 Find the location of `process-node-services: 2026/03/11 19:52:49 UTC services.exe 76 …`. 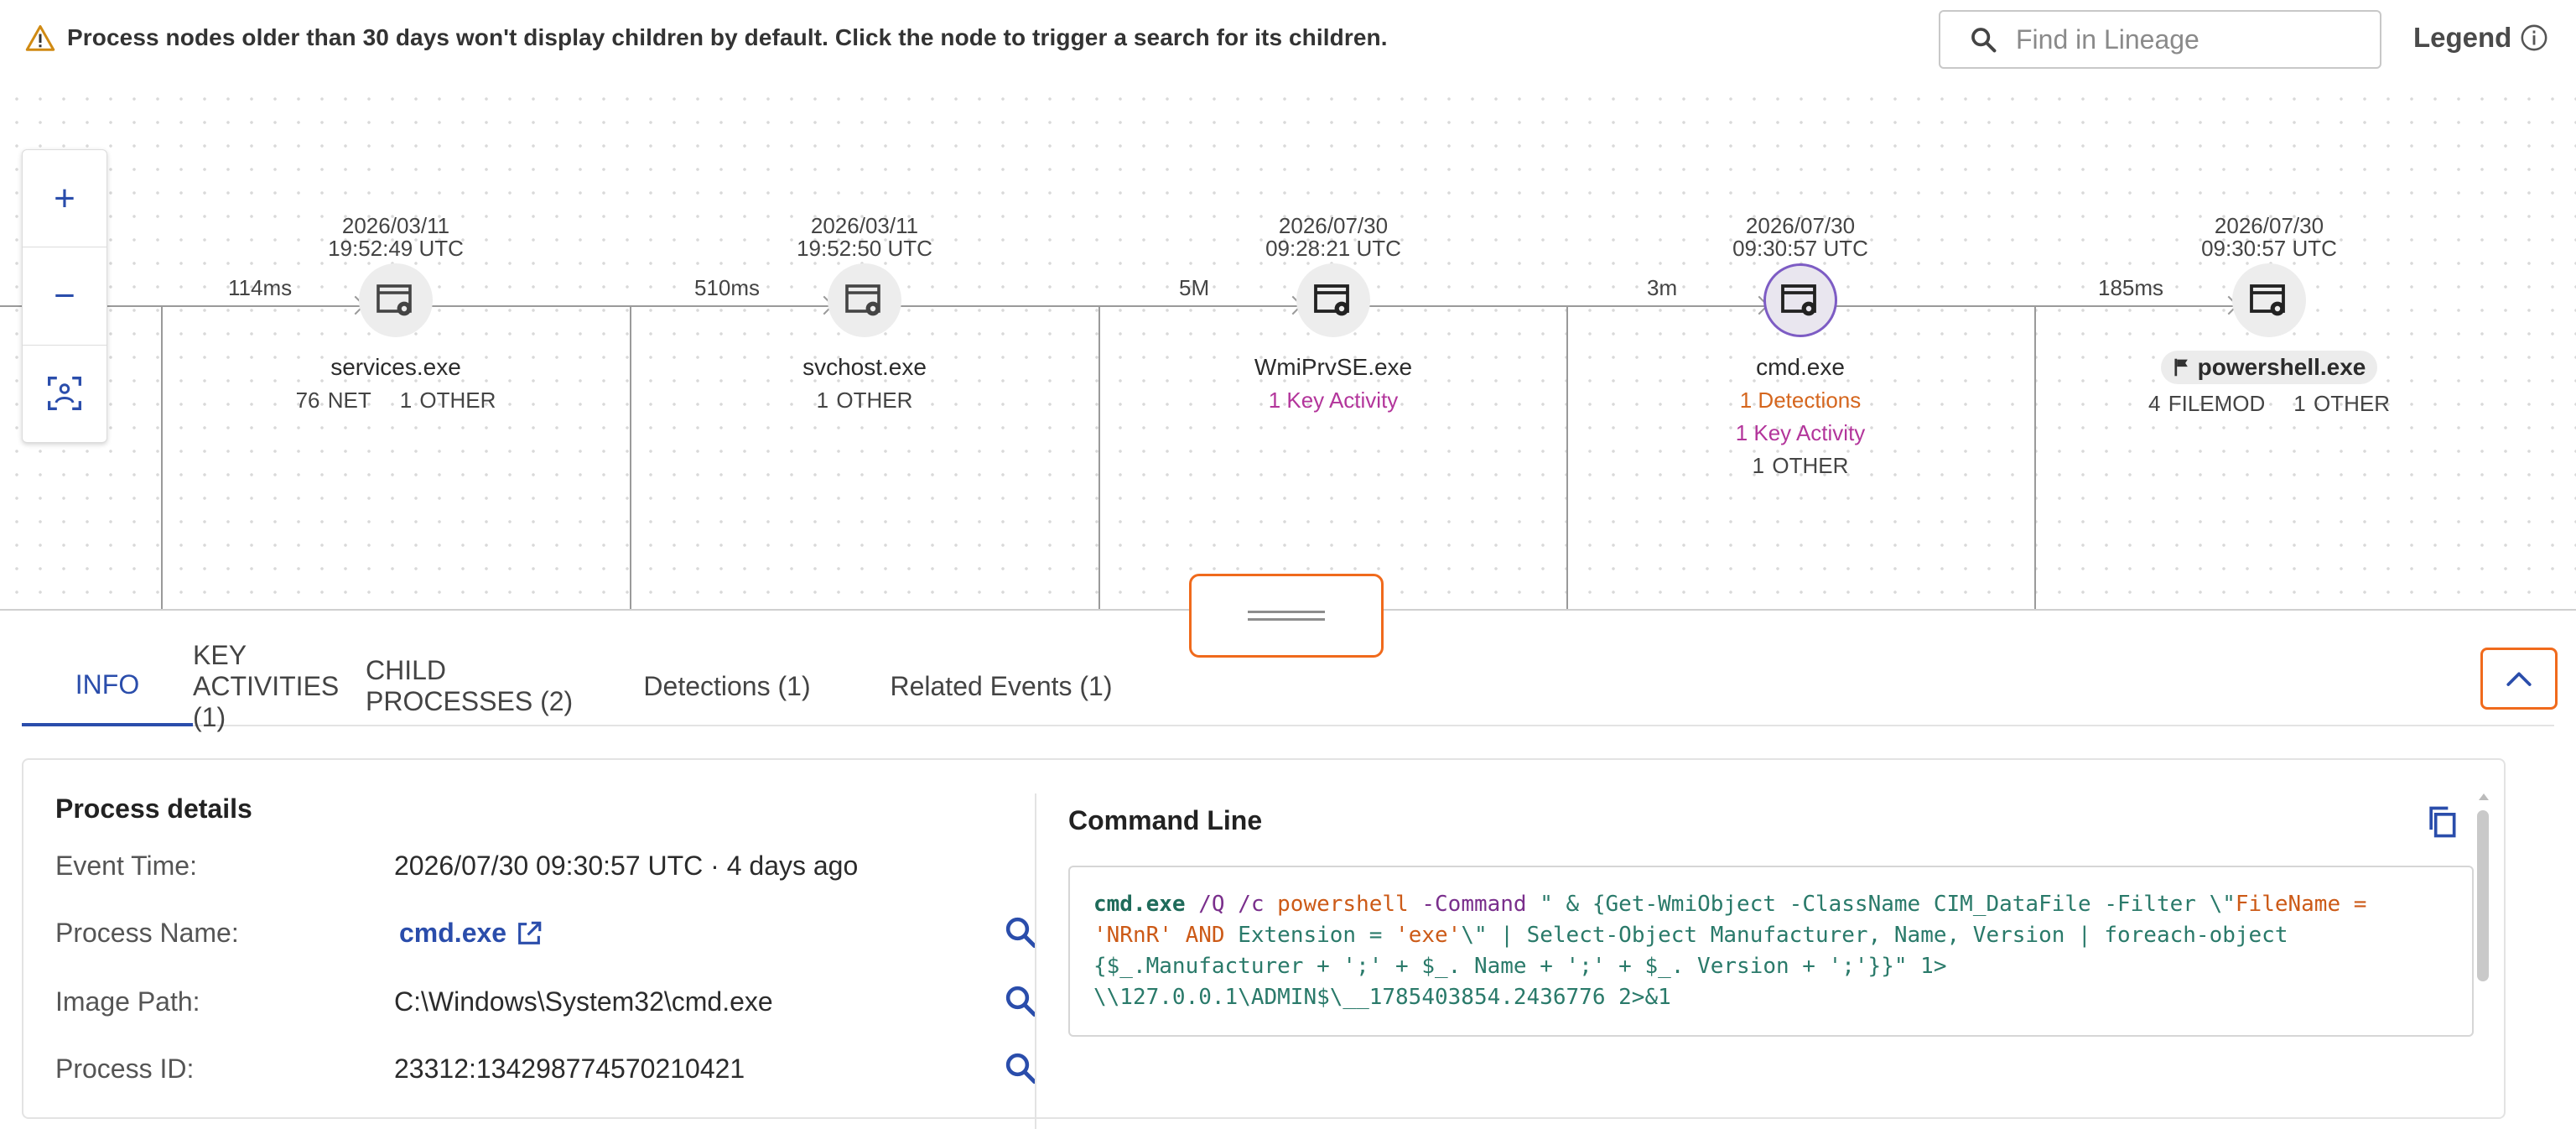

process-node-services: 2026/03/11 19:52:49 UTC services.exe 76 … is located at coordinates (396, 314).